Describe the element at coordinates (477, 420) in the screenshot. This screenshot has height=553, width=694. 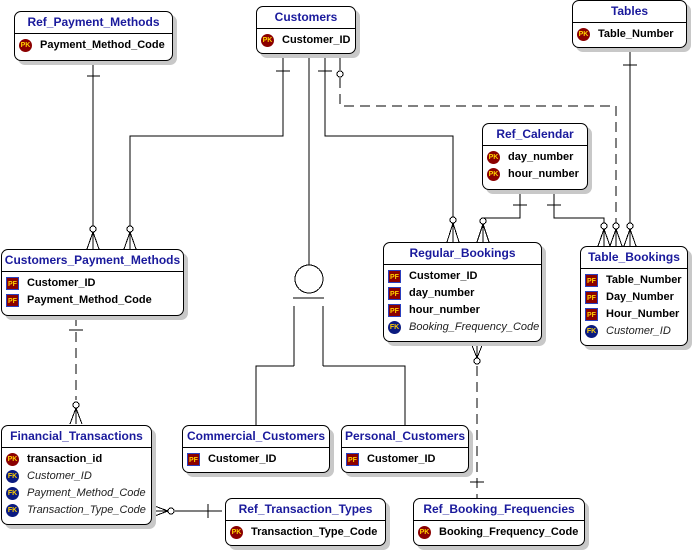
I see `rel-bookfreq-regularbookings` at that location.